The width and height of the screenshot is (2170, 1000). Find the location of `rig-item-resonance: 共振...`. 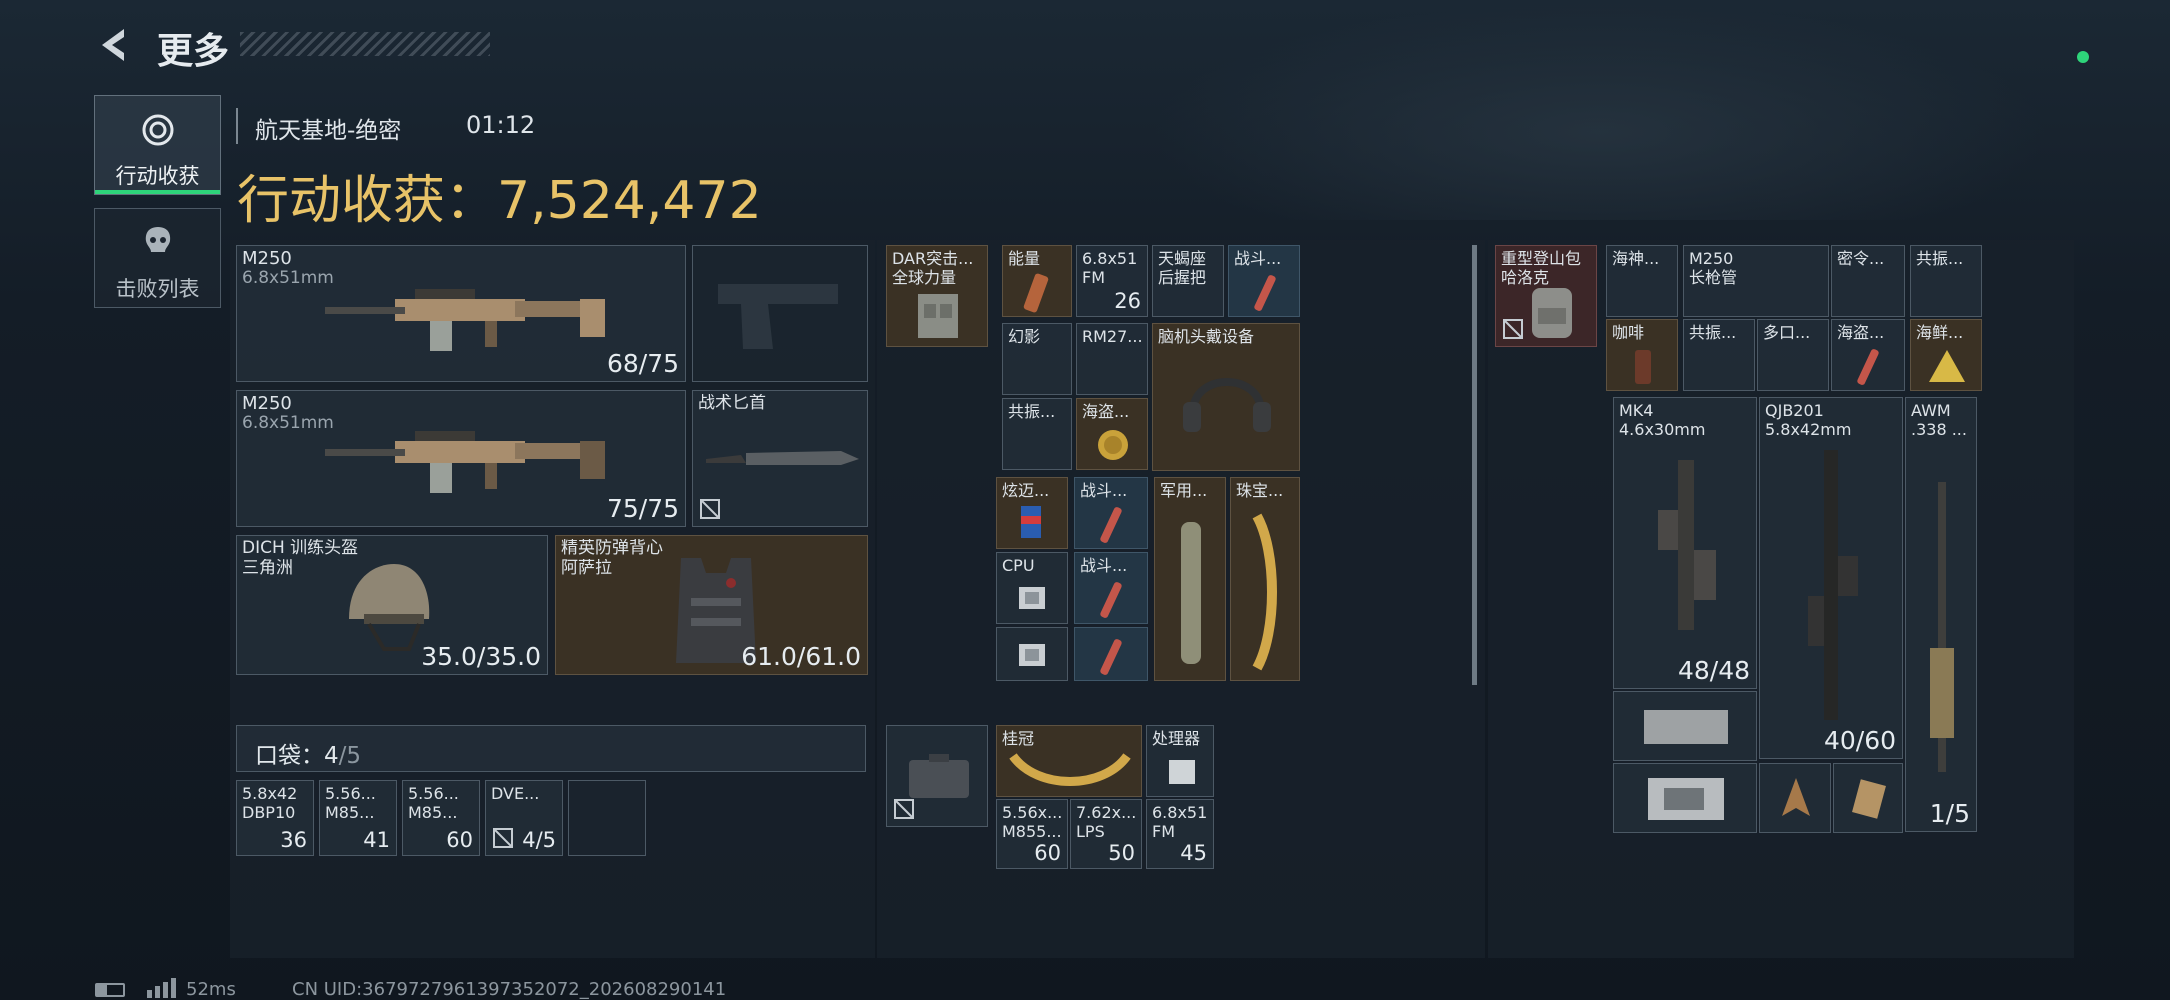

rig-item-resonance: 共振... is located at coordinates (1037, 434).